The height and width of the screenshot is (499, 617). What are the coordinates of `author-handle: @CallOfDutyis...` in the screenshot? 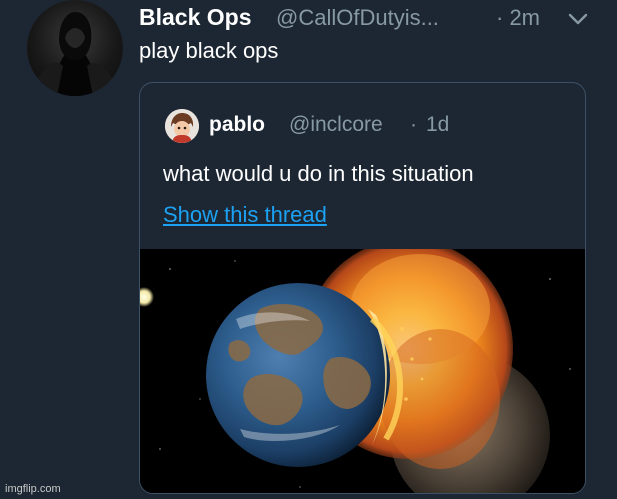 It's located at (357, 18).